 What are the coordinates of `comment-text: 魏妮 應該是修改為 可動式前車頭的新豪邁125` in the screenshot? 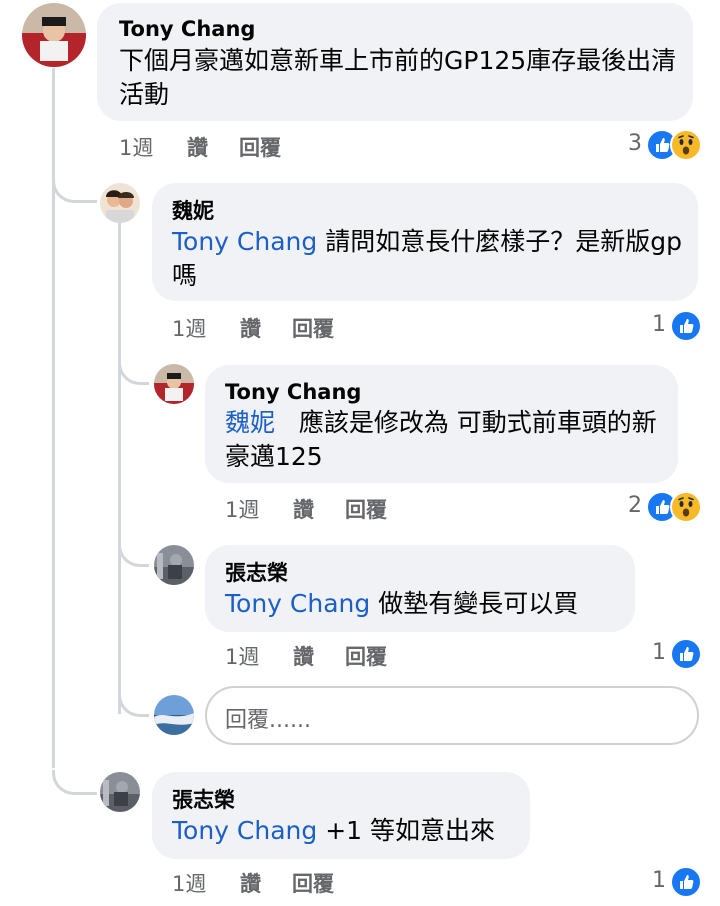 It's located at (445, 440).